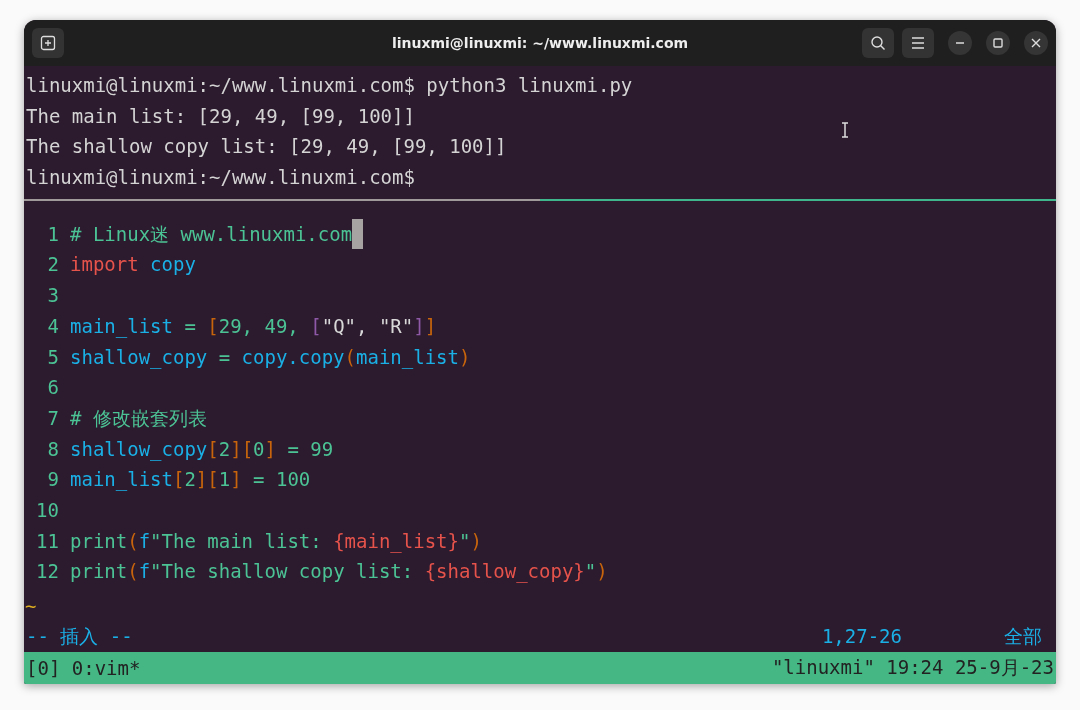 Image resolution: width=1080 pixels, height=710 pixels. What do you see at coordinates (861, 637) in the screenshot?
I see `cursor-position: 1,27-26` at bounding box center [861, 637].